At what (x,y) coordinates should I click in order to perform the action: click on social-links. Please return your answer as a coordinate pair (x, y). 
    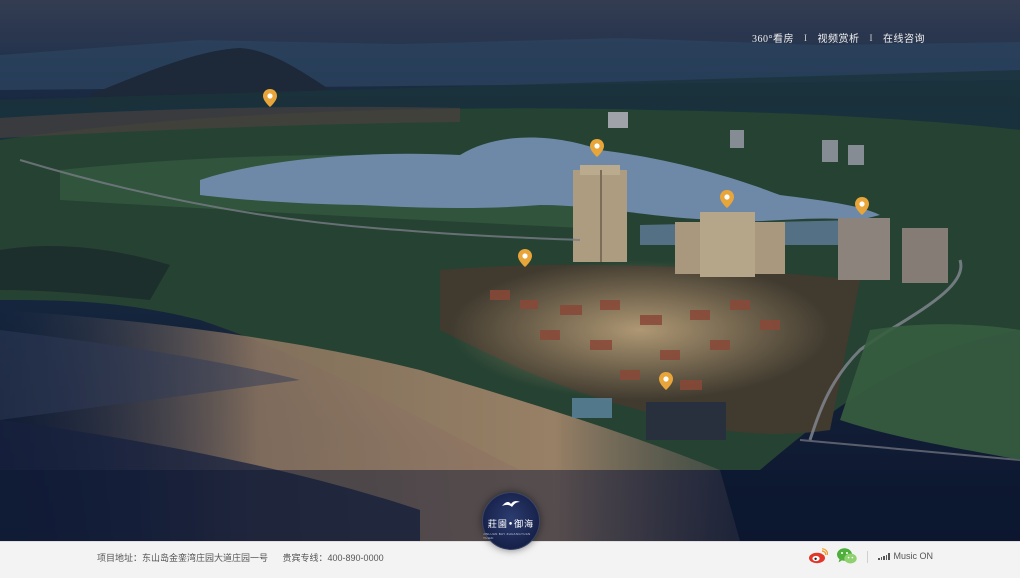
    Looking at the image, I should click on (833, 556).